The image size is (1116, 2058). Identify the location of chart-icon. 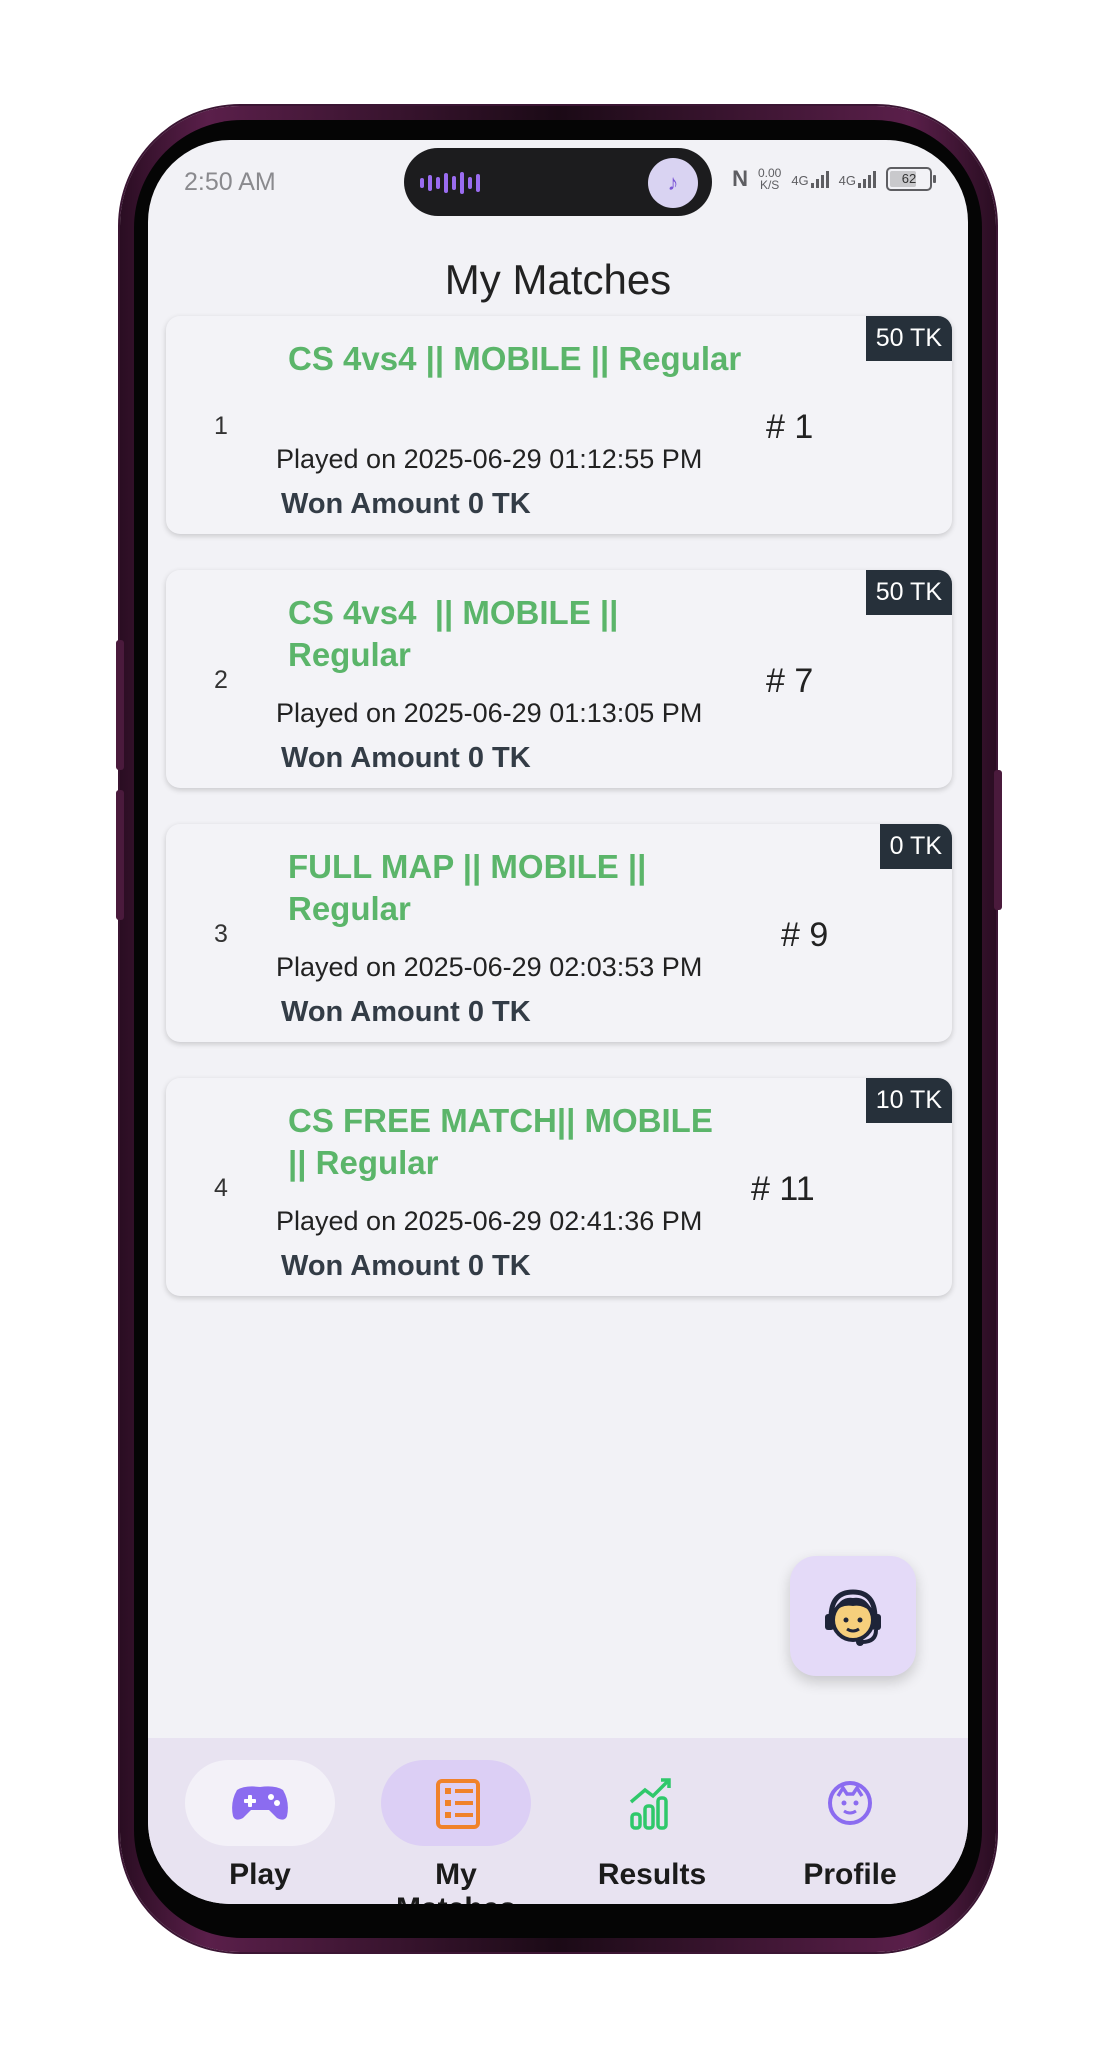
(650, 1804).